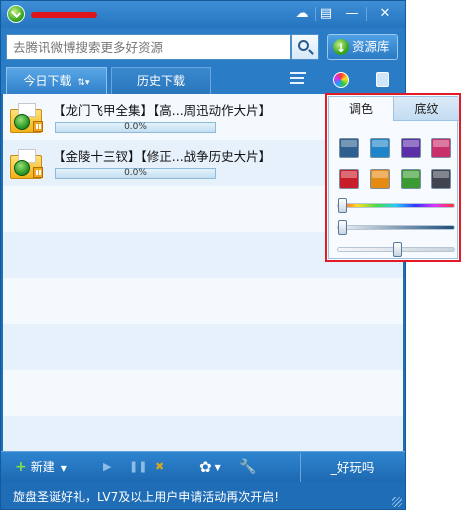 The width and height of the screenshot is (462, 510). I want to click on task-name: 【龙门飞甲全集】【高...周迅动作大片】, so click(162, 110).